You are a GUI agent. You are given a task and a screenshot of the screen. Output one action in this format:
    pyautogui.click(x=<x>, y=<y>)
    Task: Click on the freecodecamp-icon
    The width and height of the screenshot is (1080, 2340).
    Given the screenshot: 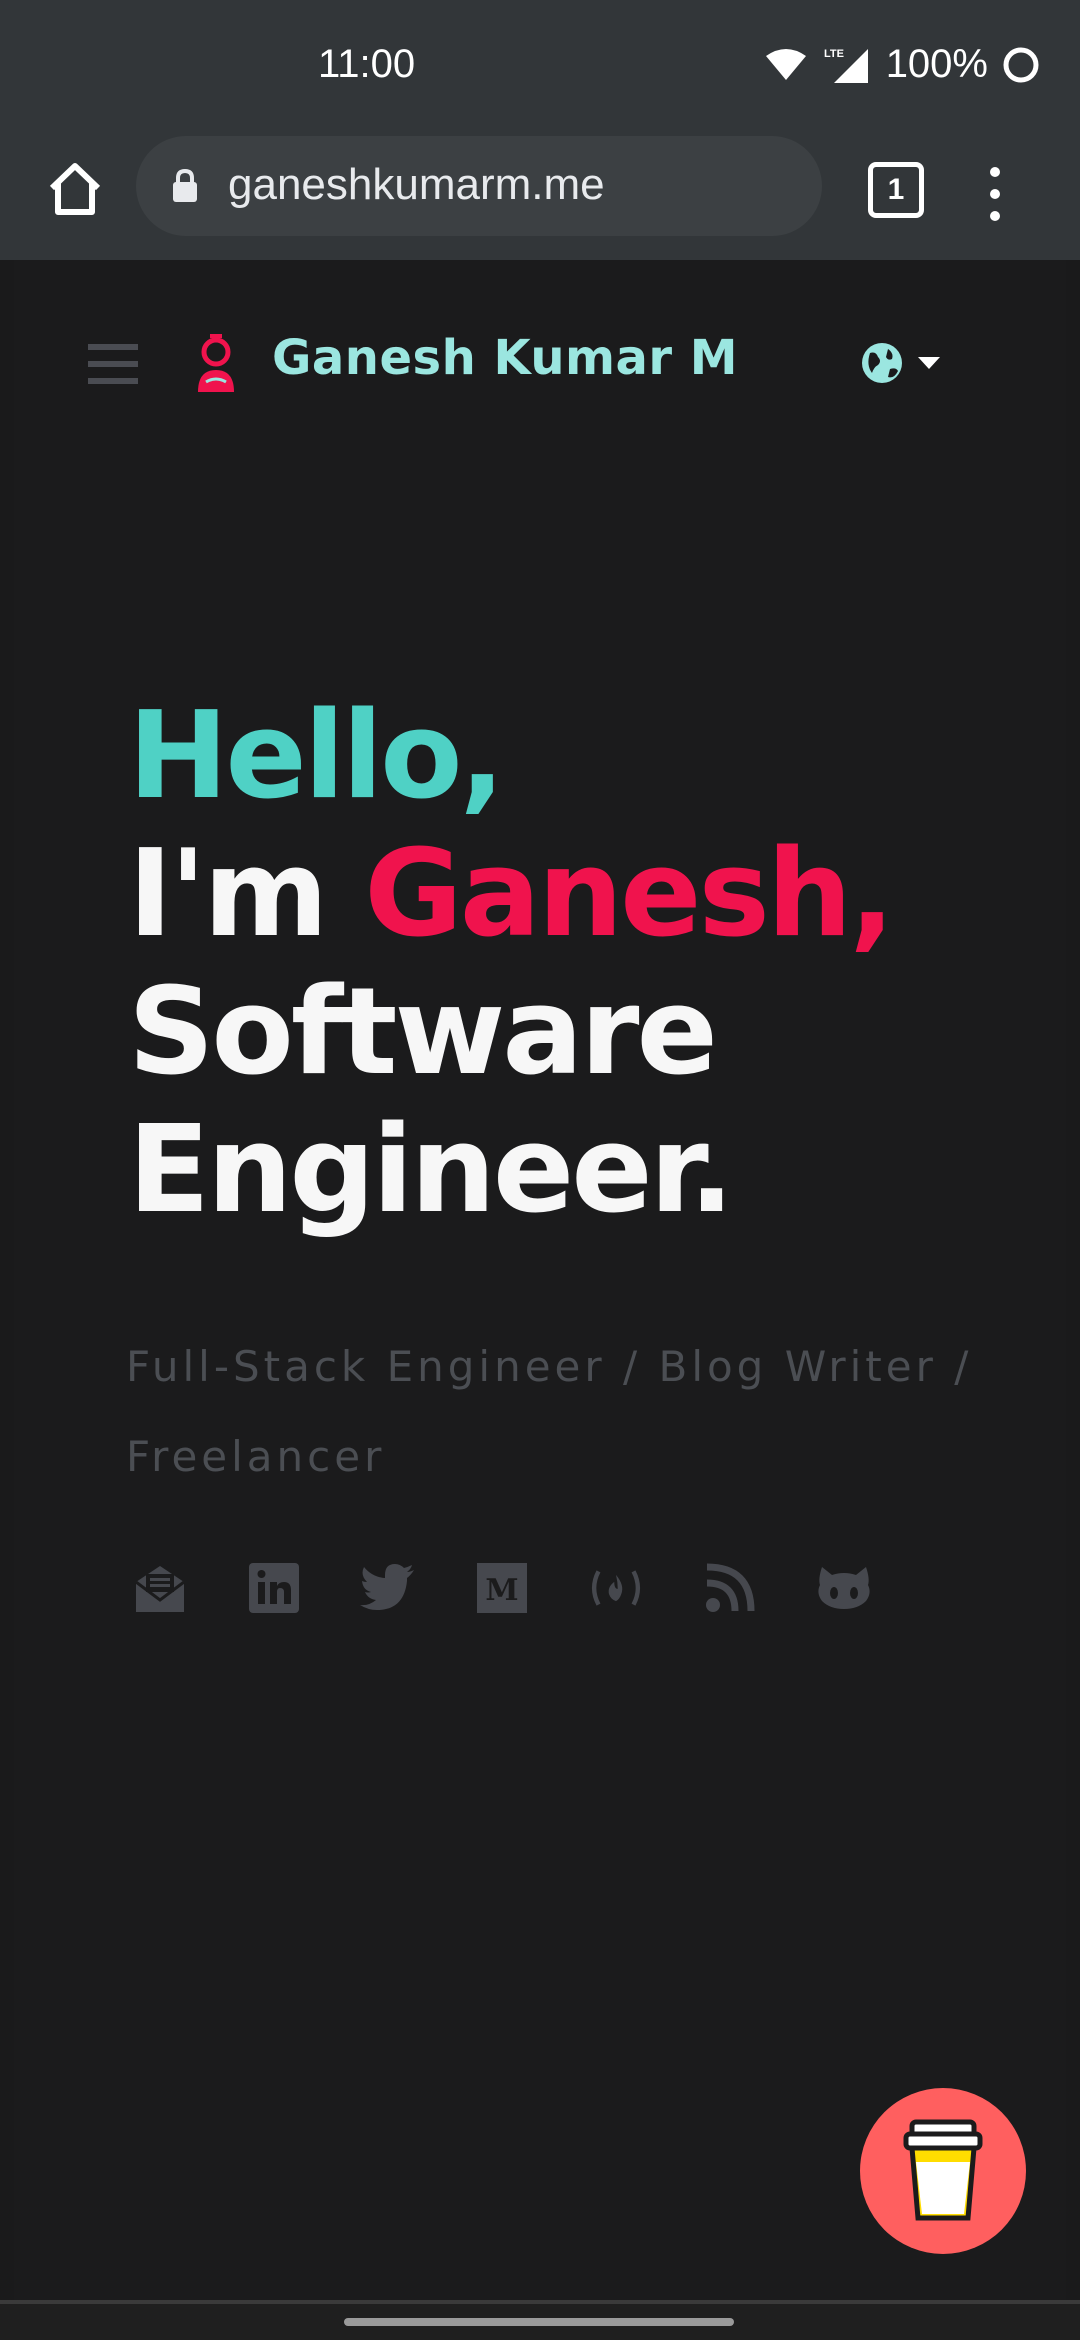 What is the action you would take?
    pyautogui.click(x=616, y=1588)
    